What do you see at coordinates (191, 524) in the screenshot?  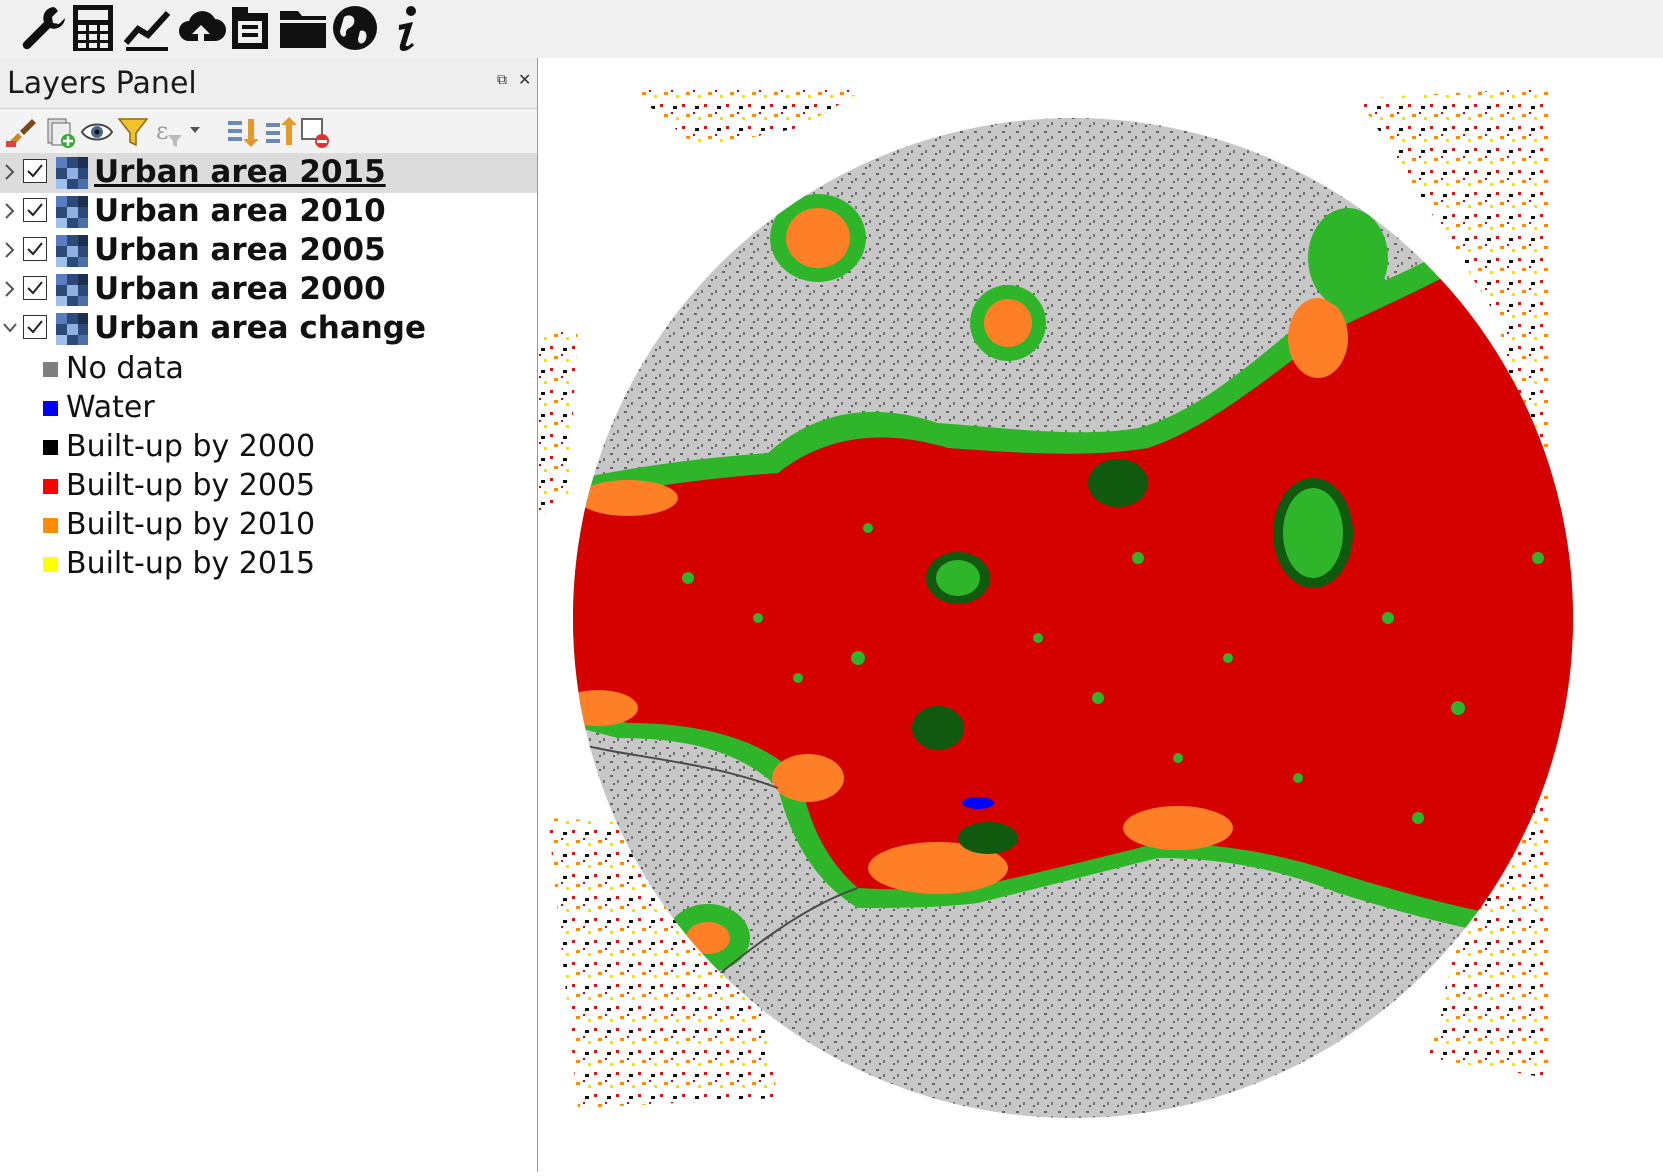 I see `legend-label: Built-up by 2010` at bounding box center [191, 524].